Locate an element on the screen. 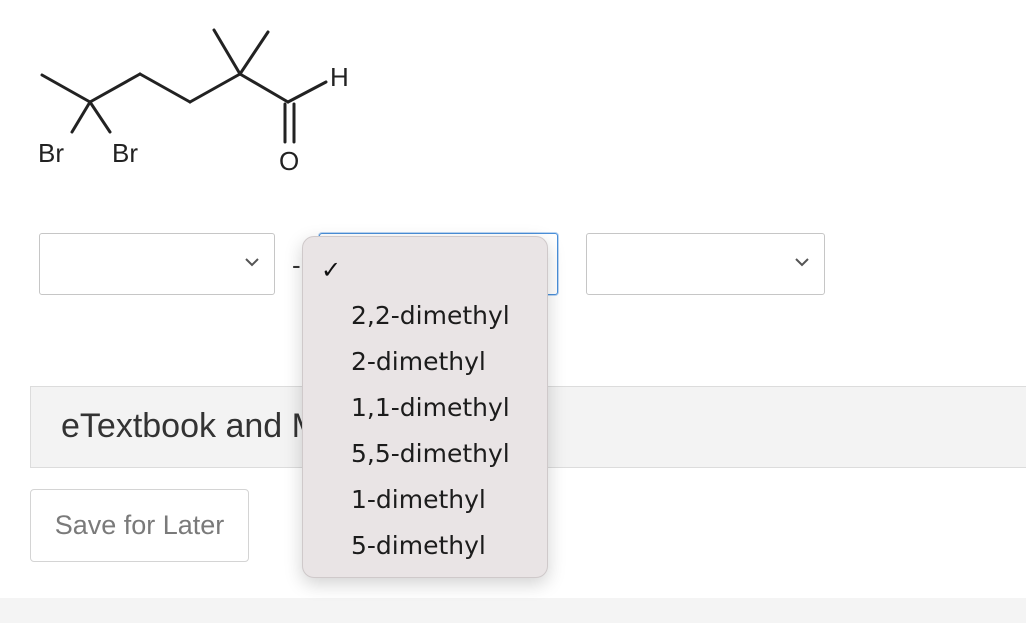 This screenshot has width=1026, height=623. dropdown-option-blank: ✓ is located at coordinates (425, 270).